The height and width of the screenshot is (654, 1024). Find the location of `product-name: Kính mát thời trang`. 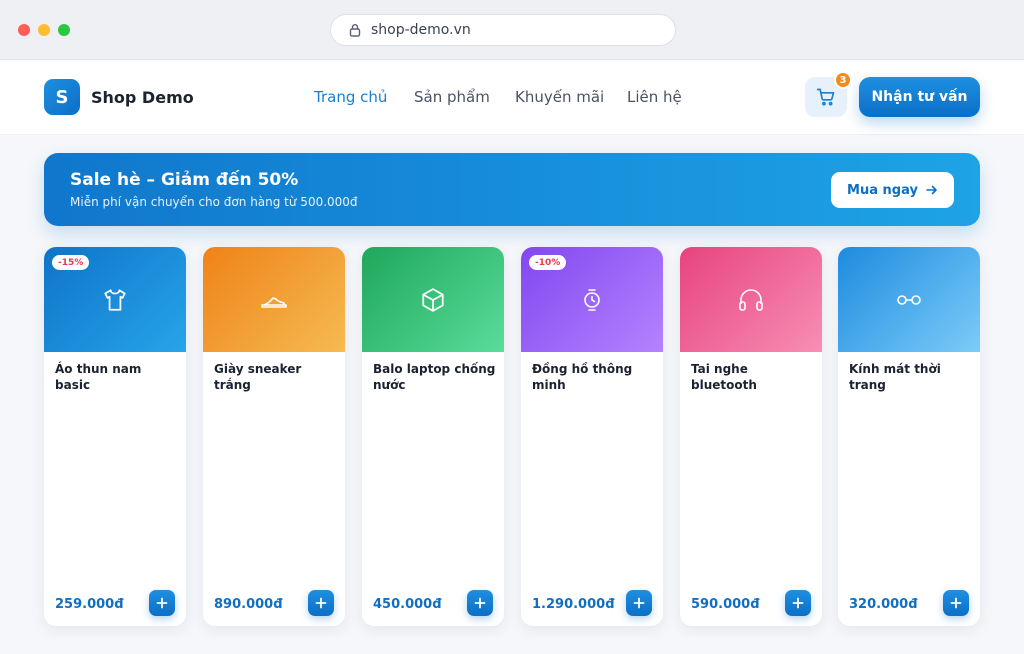

product-name: Kính mát thời trang is located at coordinates (911, 377).